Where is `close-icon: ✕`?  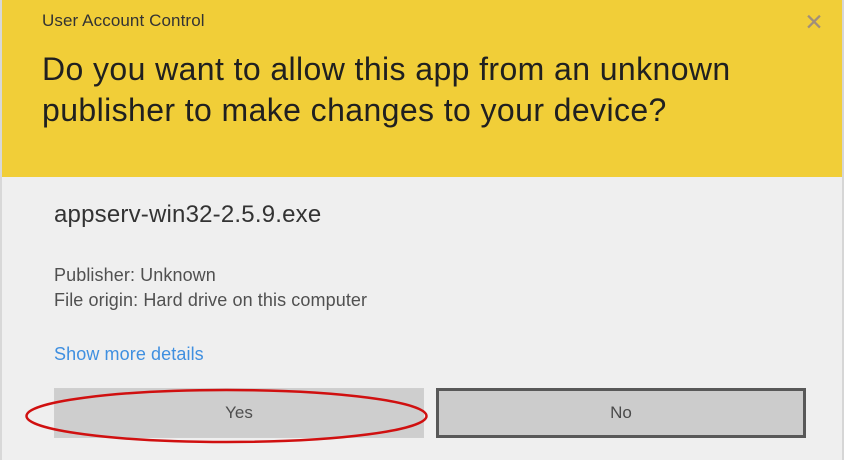
close-icon: ✕ is located at coordinates (814, 21).